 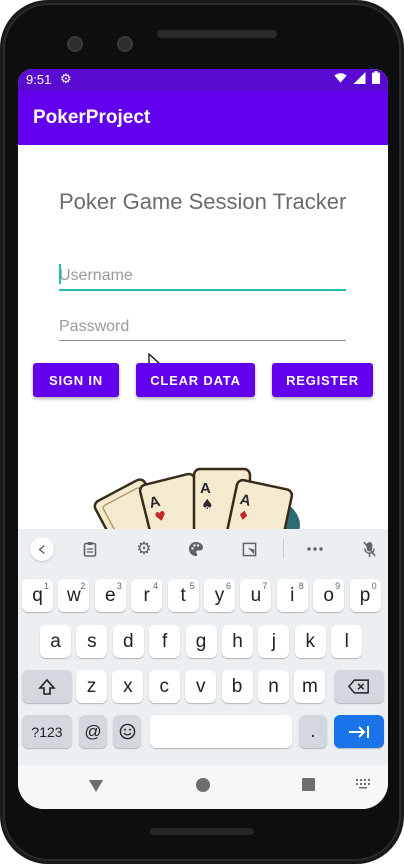 What do you see at coordinates (196, 501) in the screenshot?
I see `playing-cards-image: A ♥ A ♠ A ♦` at bounding box center [196, 501].